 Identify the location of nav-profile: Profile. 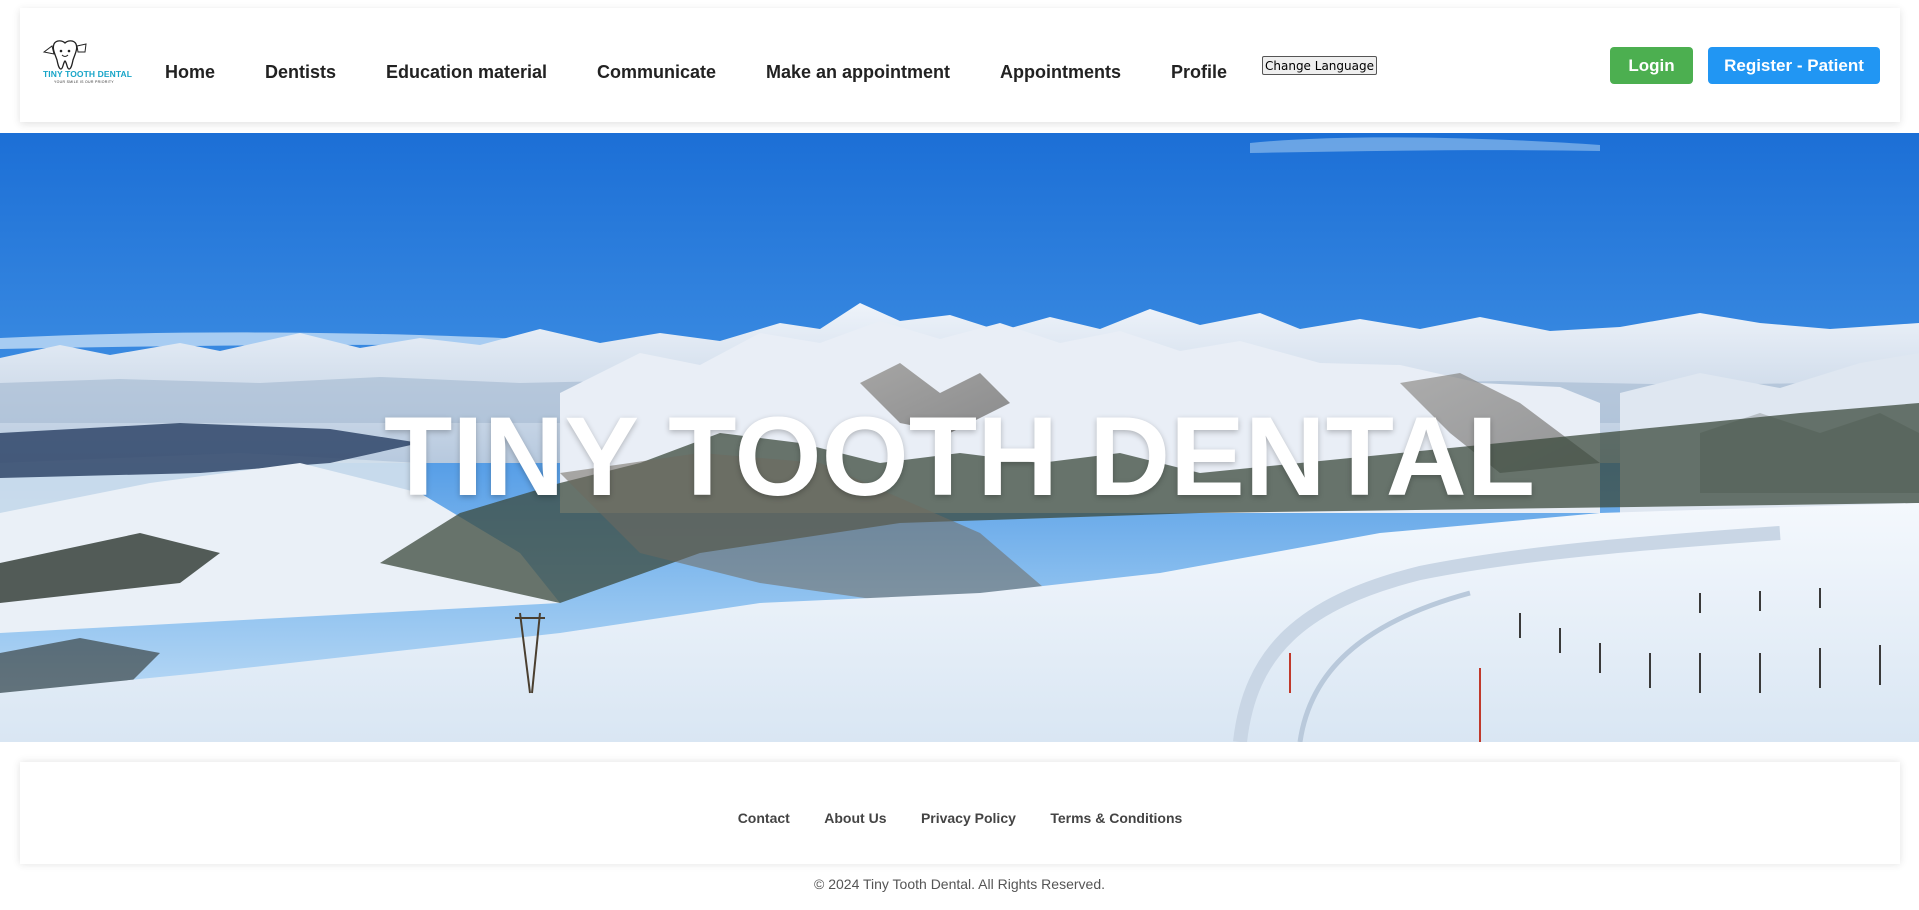
(1199, 72).